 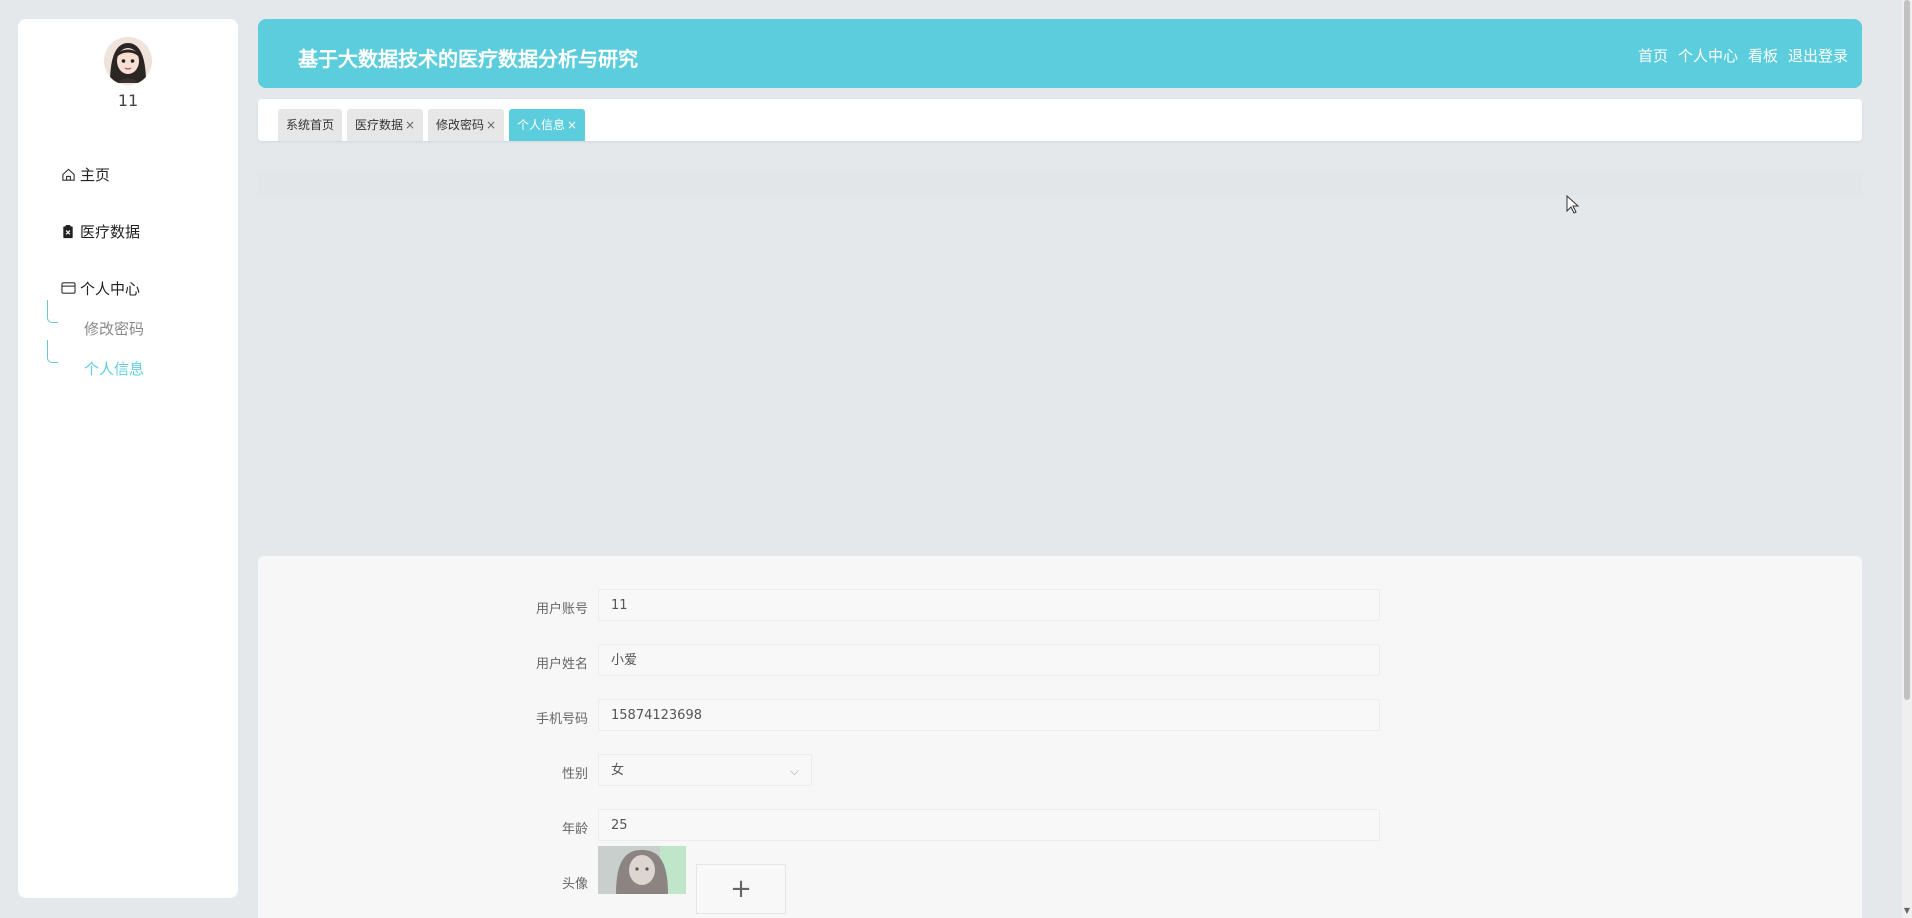 I want to click on page-scrollbar: ▼, so click(x=1907, y=459).